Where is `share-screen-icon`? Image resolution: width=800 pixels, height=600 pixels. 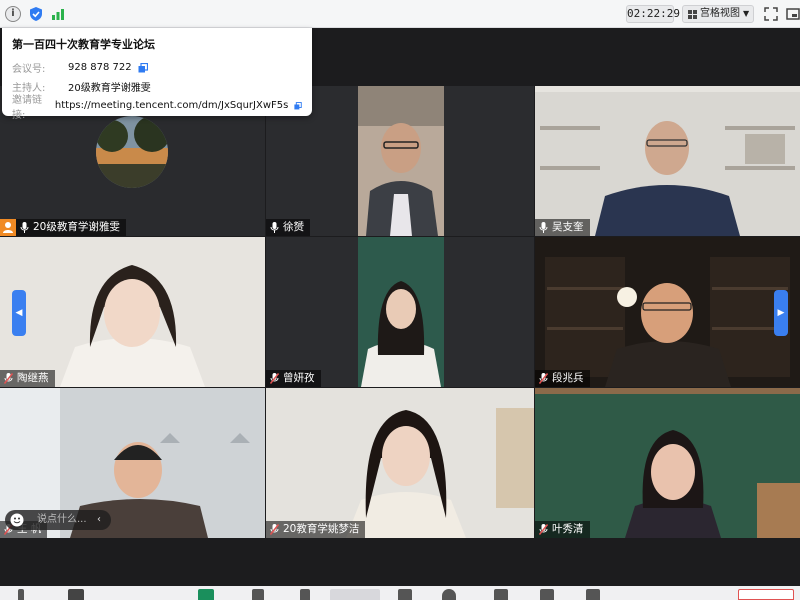
share-screen-icon is located at coordinates (206, 594).